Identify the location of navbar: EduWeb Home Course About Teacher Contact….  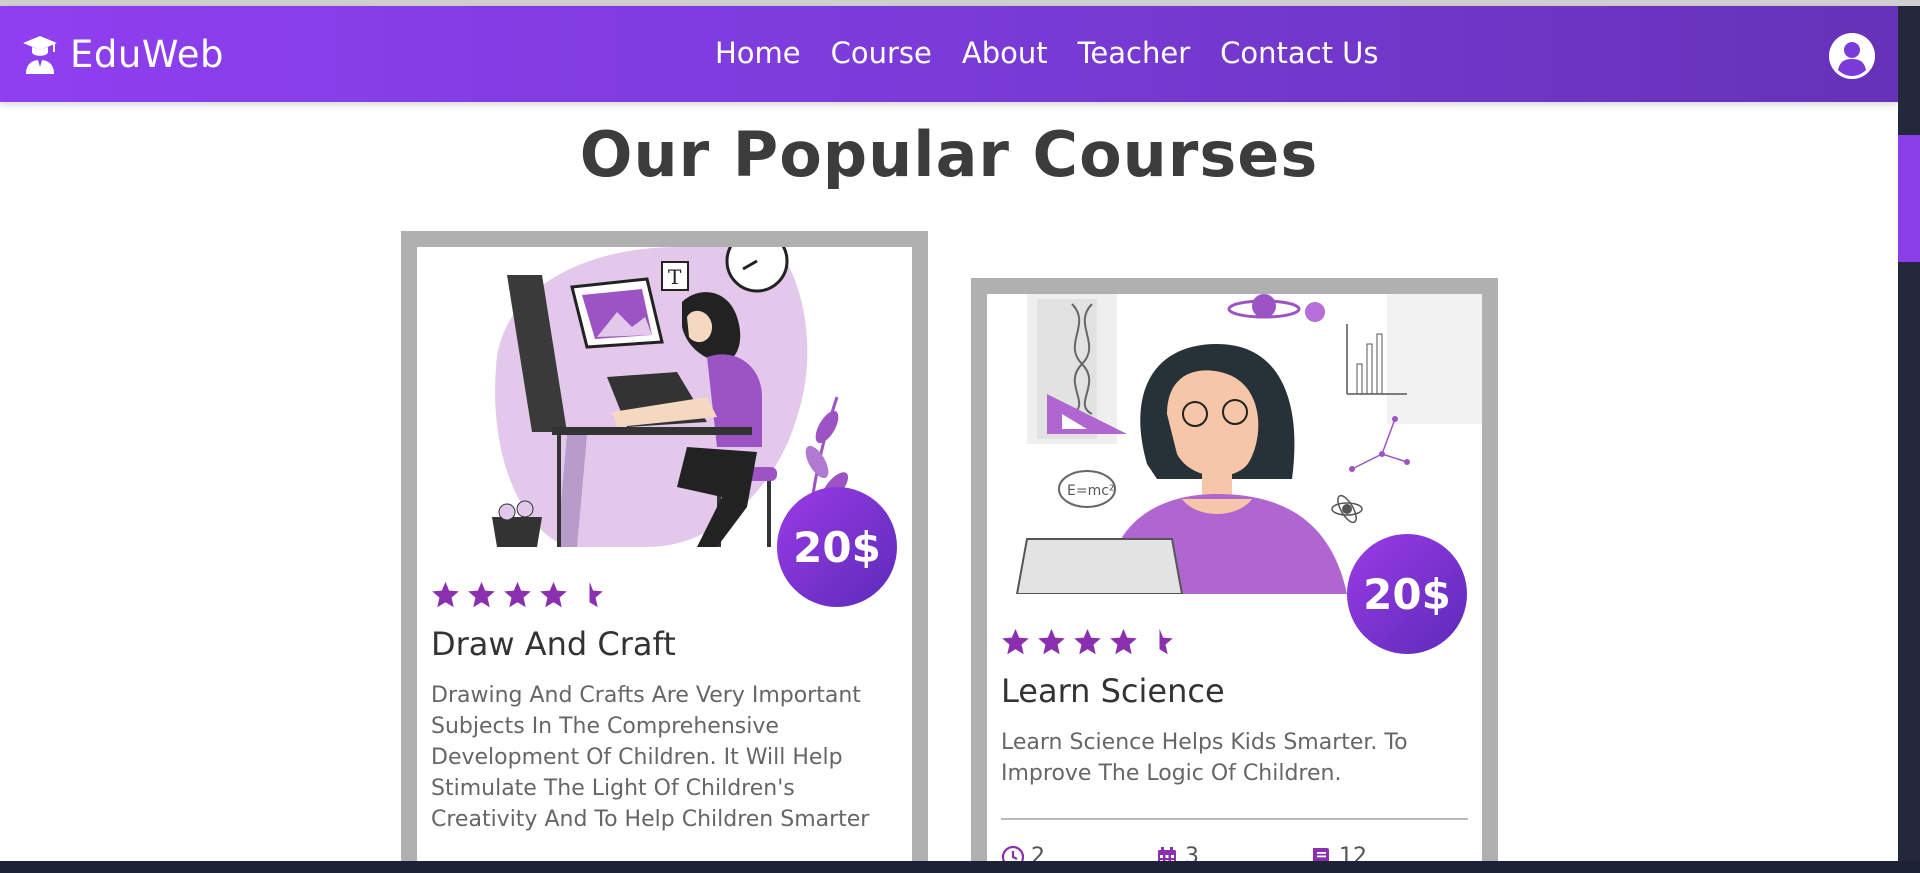
(949, 54).